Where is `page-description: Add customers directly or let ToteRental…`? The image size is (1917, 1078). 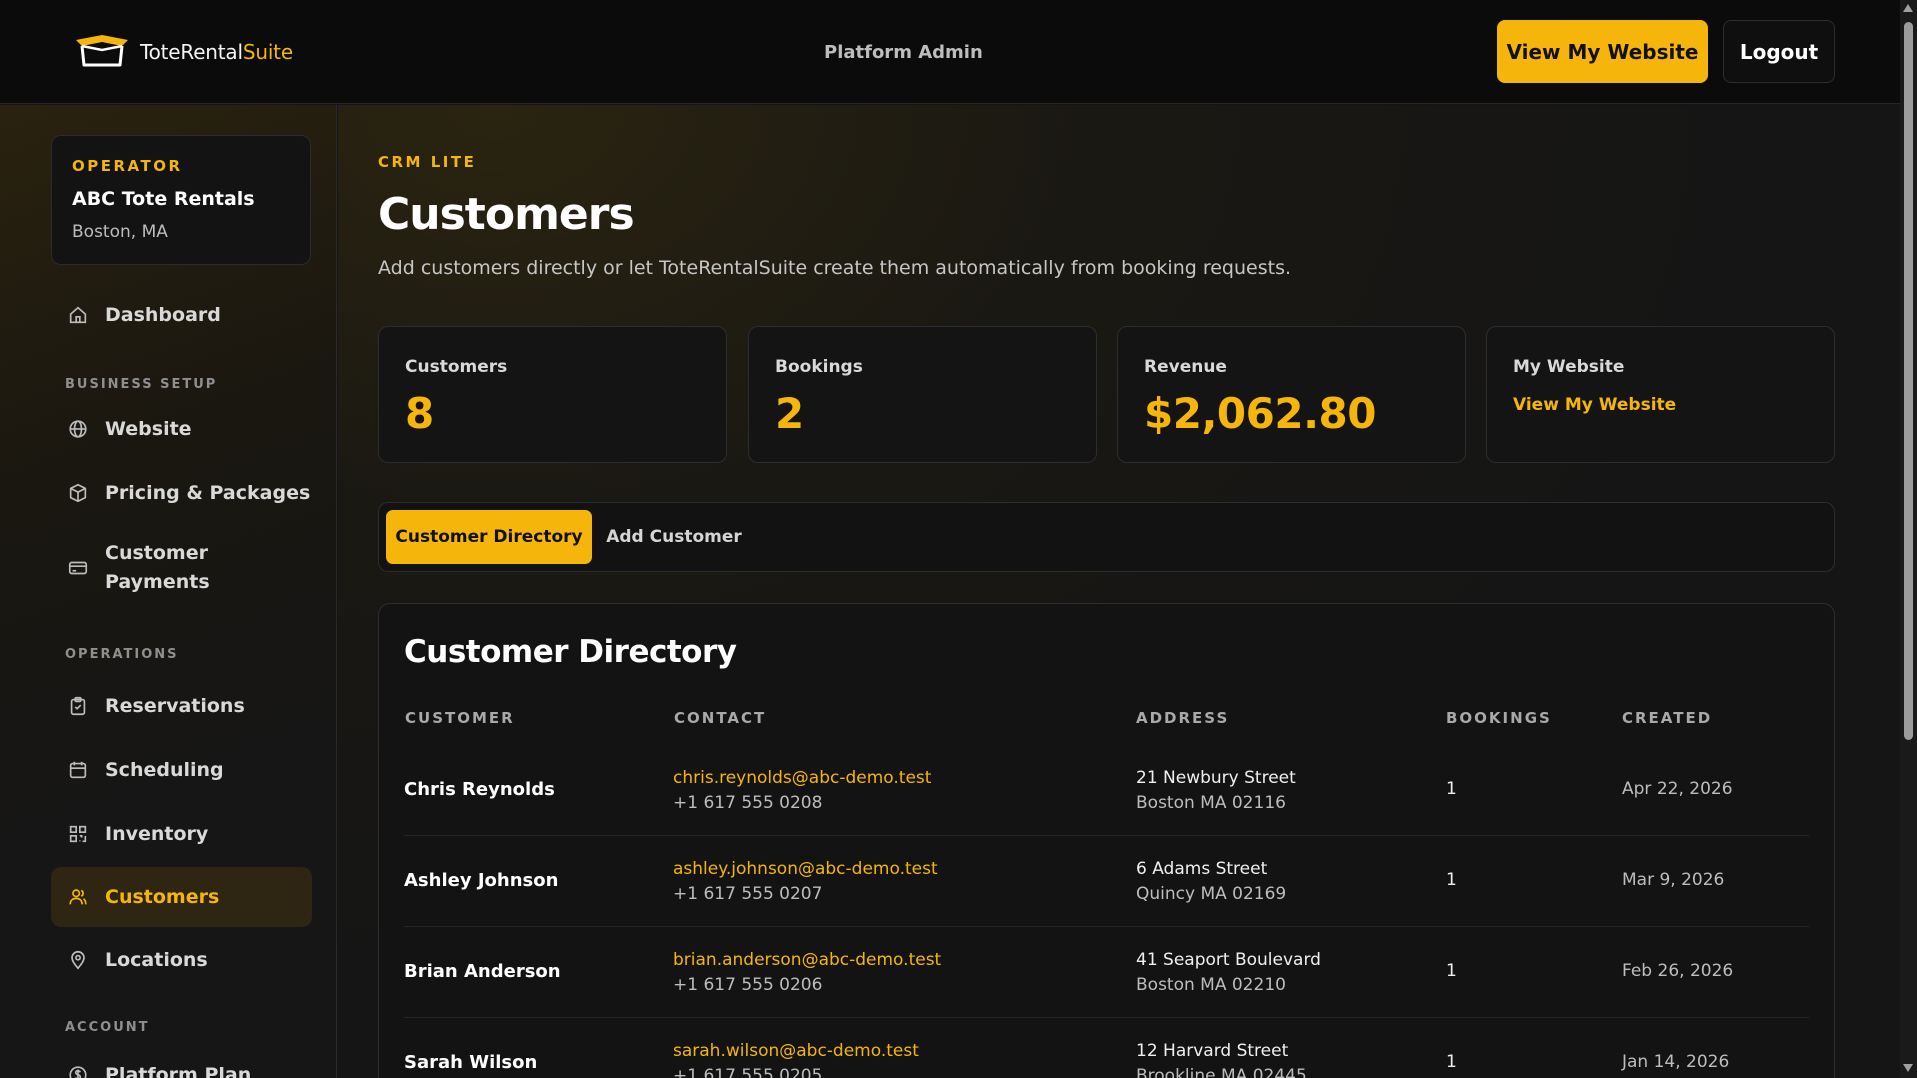 page-description: Add customers directly or let ToteRental… is located at coordinates (835, 268).